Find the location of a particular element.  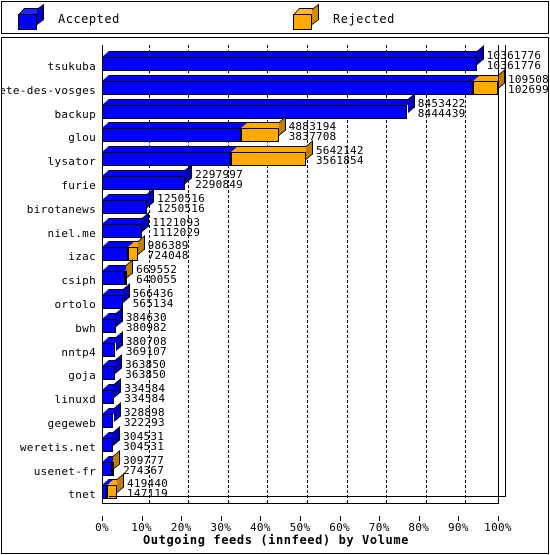

bar-row: izac 986389 724048 is located at coordinates (283, 250).